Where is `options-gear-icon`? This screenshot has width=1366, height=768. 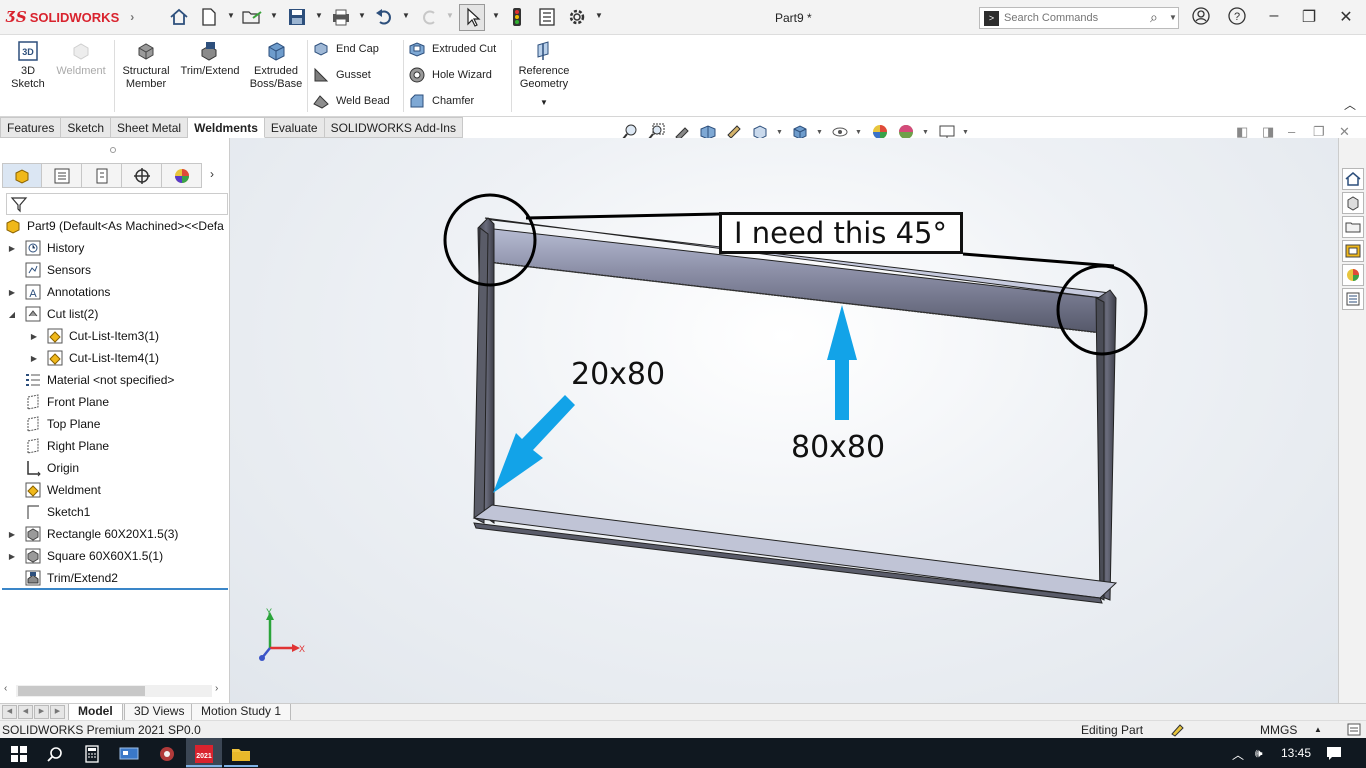
options-gear-icon is located at coordinates (577, 17).